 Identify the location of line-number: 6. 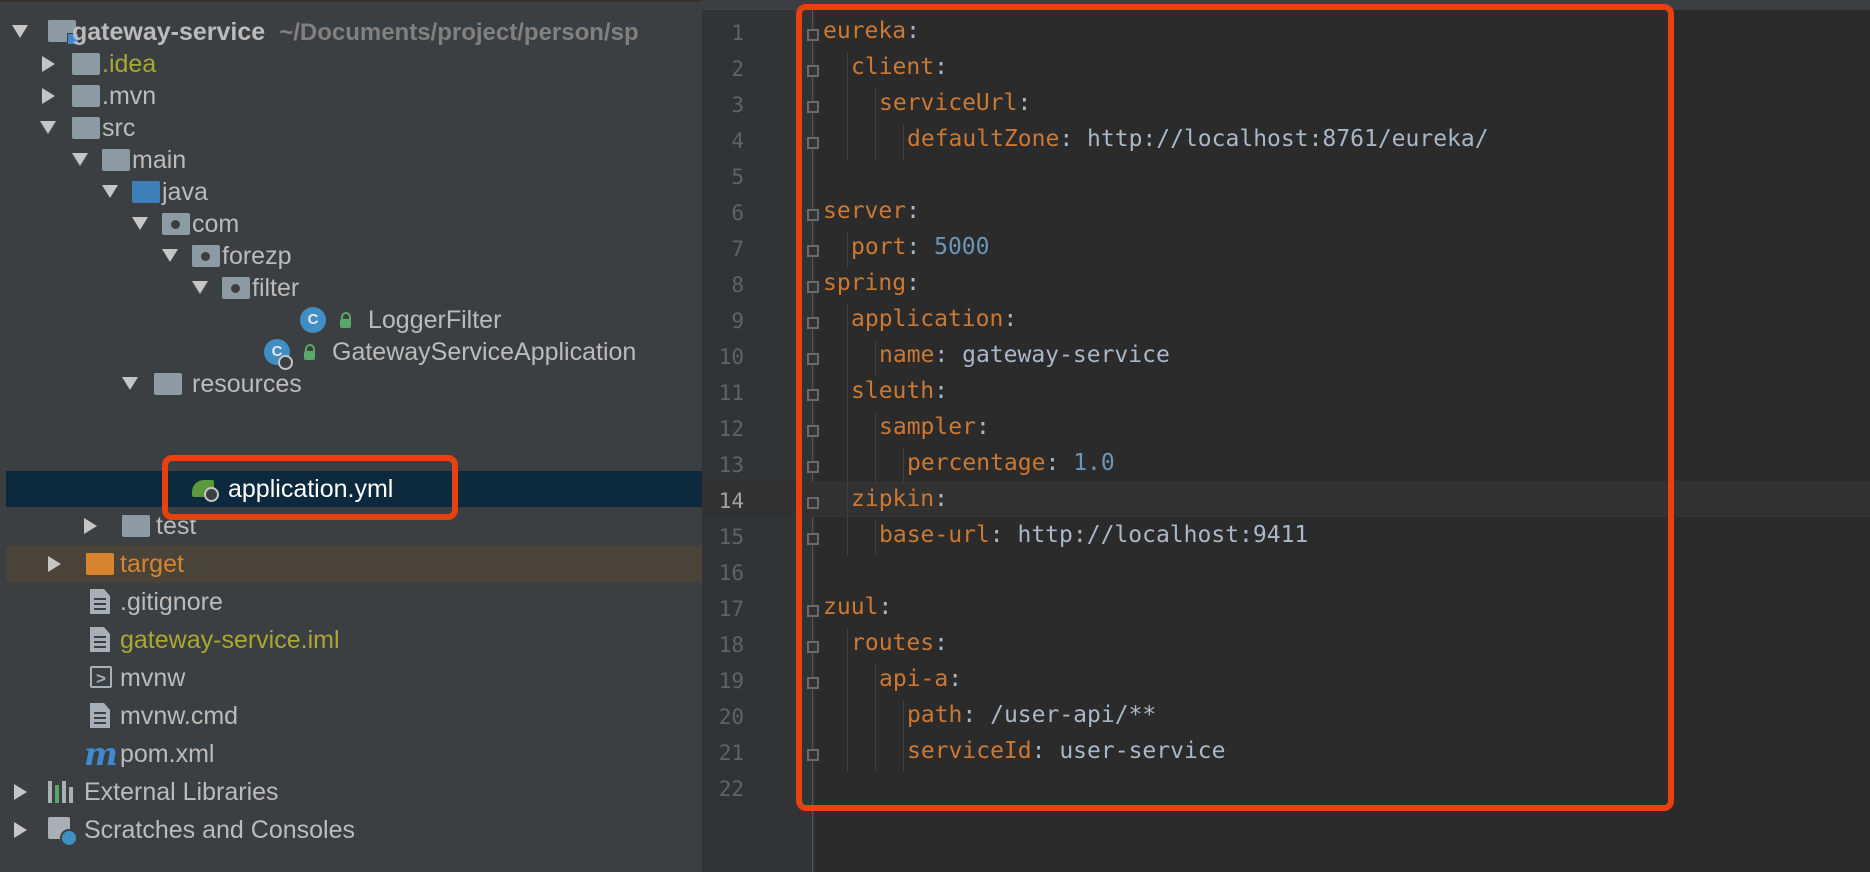
(737, 213).